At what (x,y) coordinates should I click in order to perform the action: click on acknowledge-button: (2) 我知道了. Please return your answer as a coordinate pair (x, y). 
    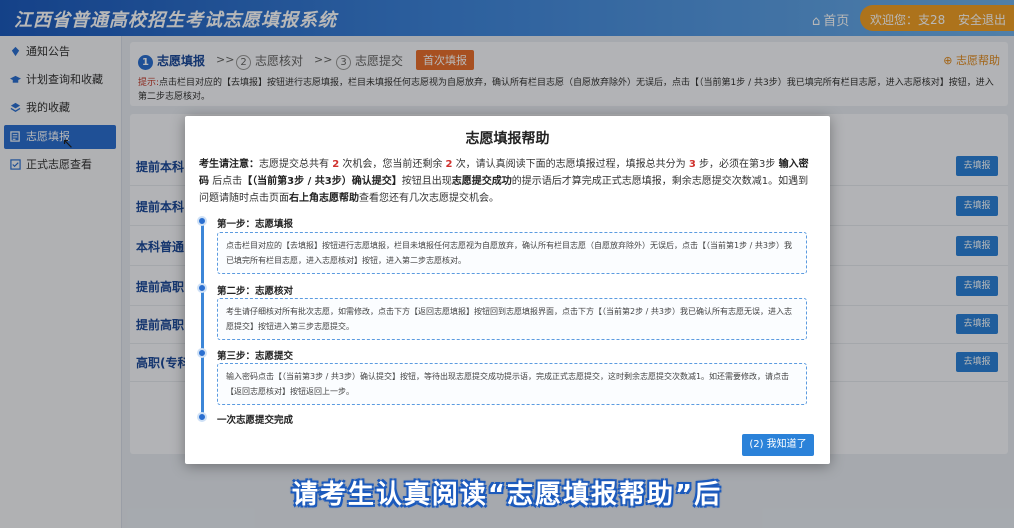
    Looking at the image, I should click on (778, 445).